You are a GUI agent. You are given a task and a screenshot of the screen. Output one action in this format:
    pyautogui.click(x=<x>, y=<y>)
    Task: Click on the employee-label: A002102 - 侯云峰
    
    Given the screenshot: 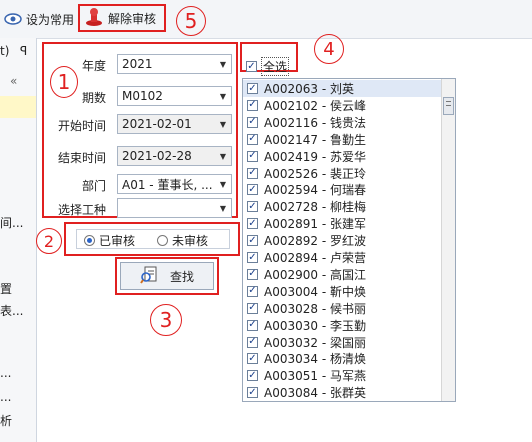 What is the action you would take?
    pyautogui.click(x=315, y=105)
    